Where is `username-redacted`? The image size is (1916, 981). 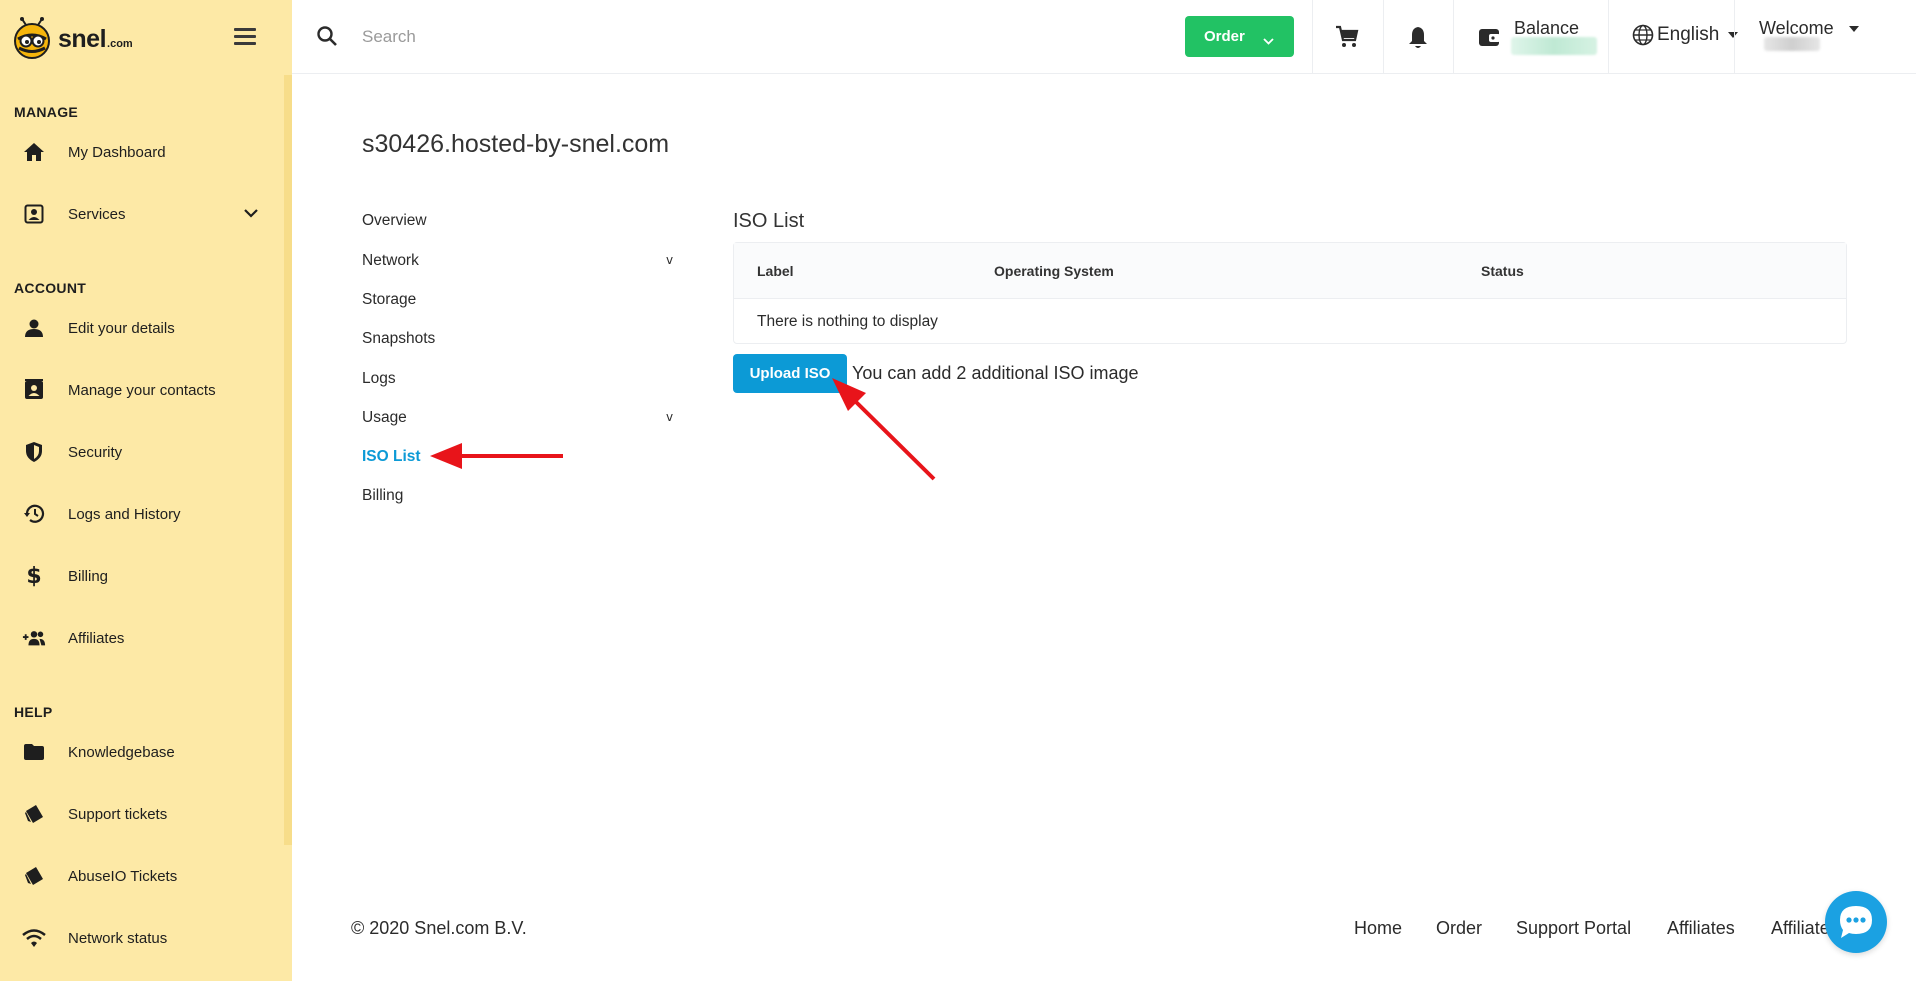 username-redacted is located at coordinates (1792, 44).